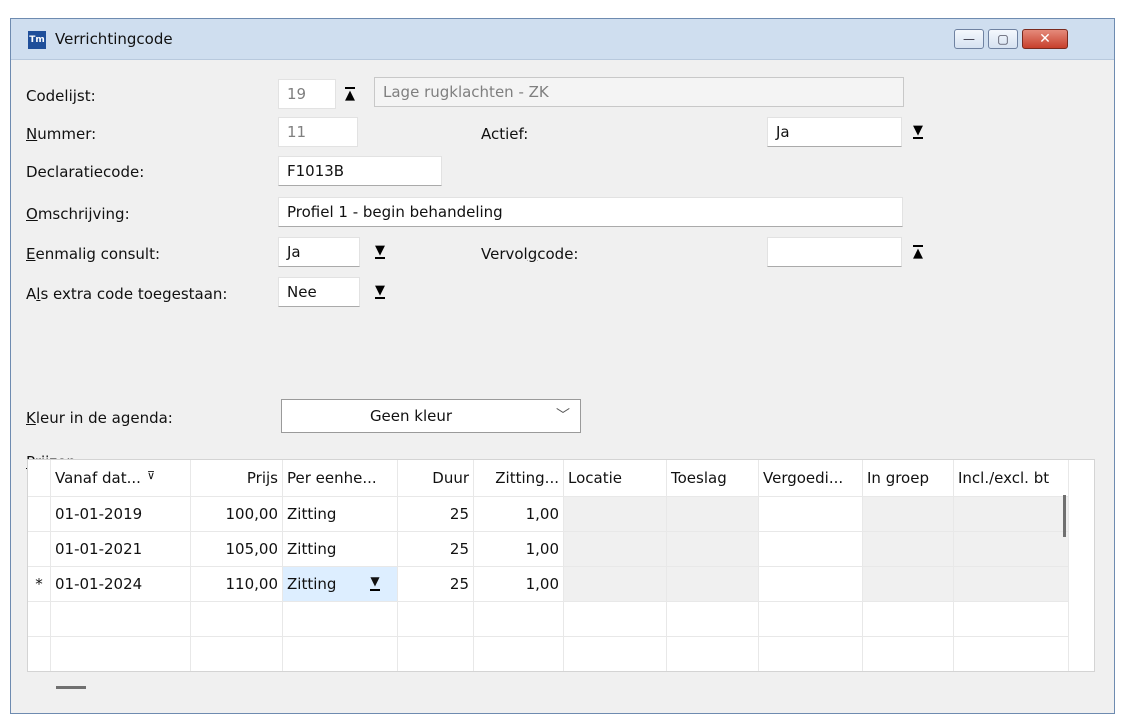  What do you see at coordinates (562, 39) in the screenshot?
I see `title-bar: Tm Verrichtingcode — ▢ ✕` at bounding box center [562, 39].